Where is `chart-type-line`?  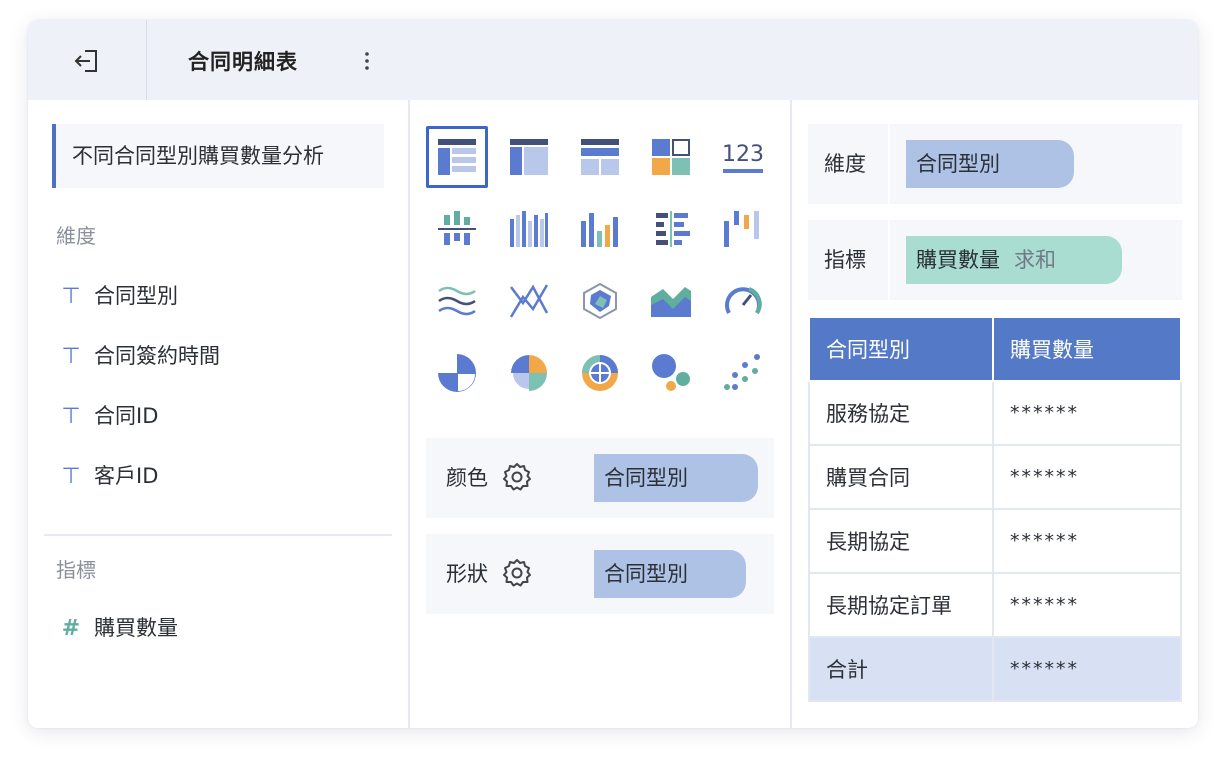 chart-type-line is located at coordinates (529, 301).